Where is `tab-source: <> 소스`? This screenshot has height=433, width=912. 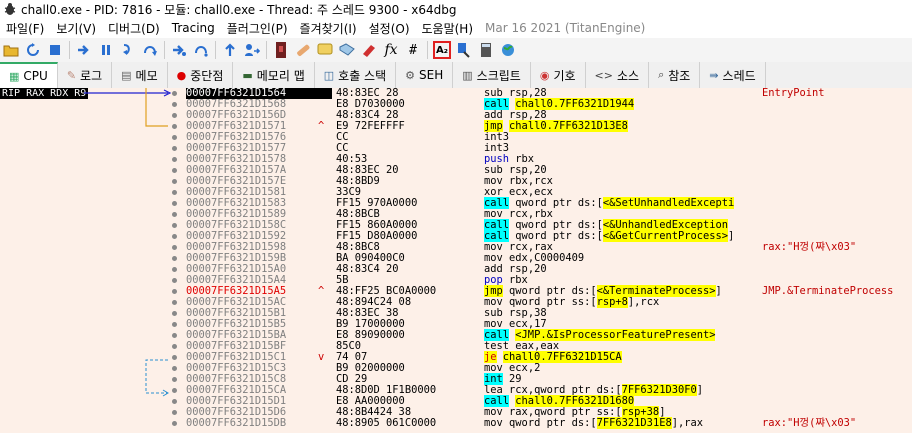
tab-source: <> 소스 is located at coordinates (618, 75).